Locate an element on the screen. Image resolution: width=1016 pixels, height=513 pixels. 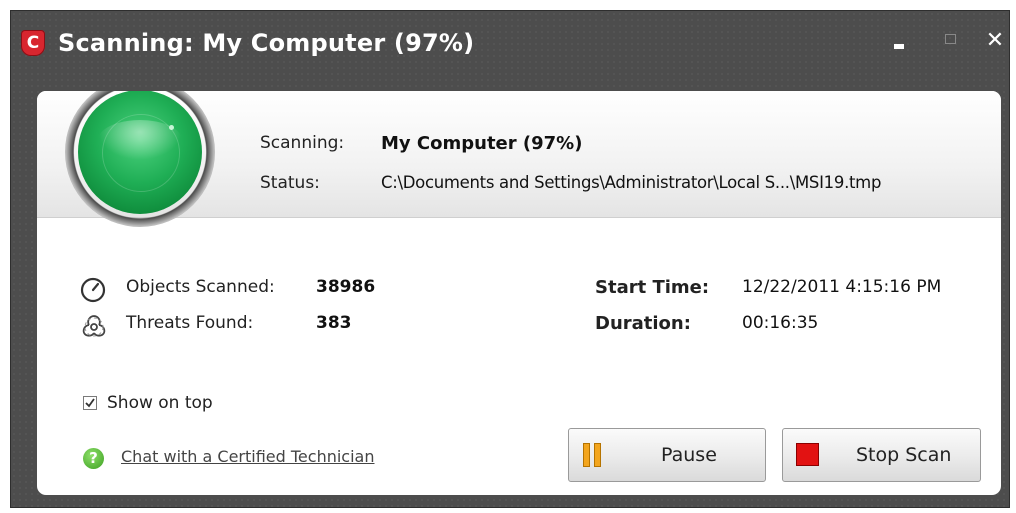
checkmark-icon is located at coordinates (90, 403).